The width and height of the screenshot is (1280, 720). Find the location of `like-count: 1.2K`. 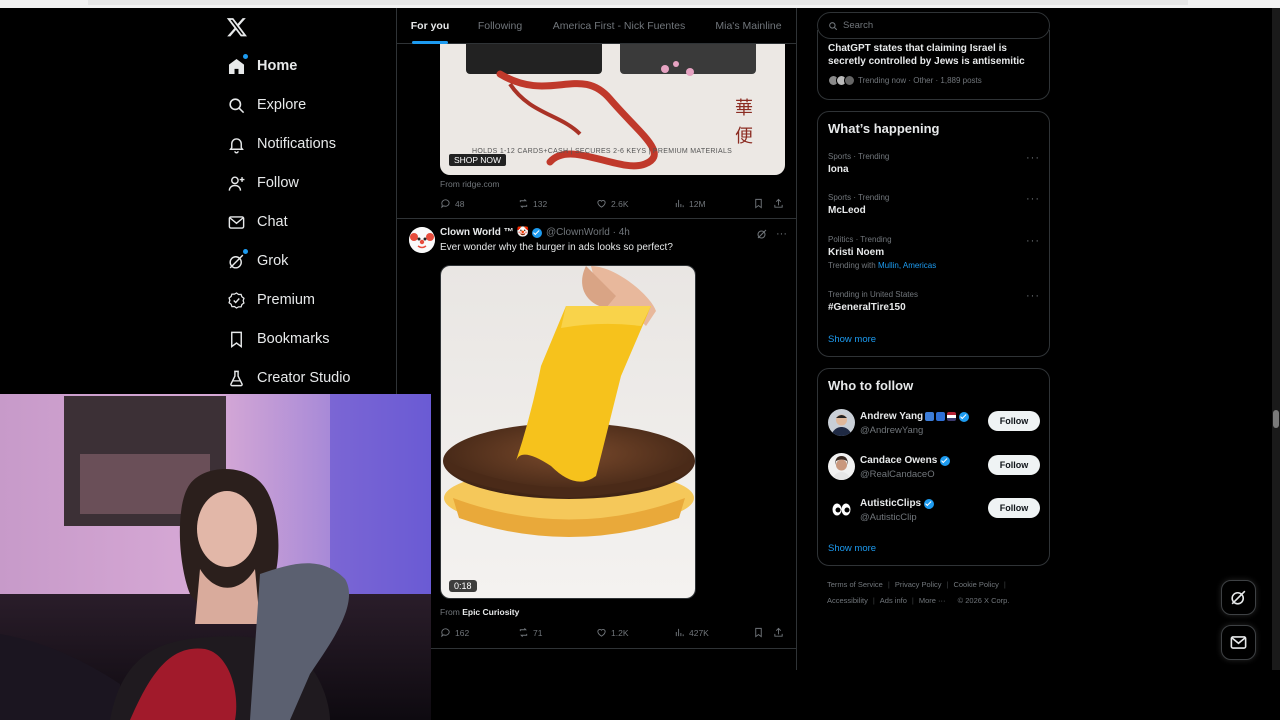

like-count: 1.2K is located at coordinates (620, 632).